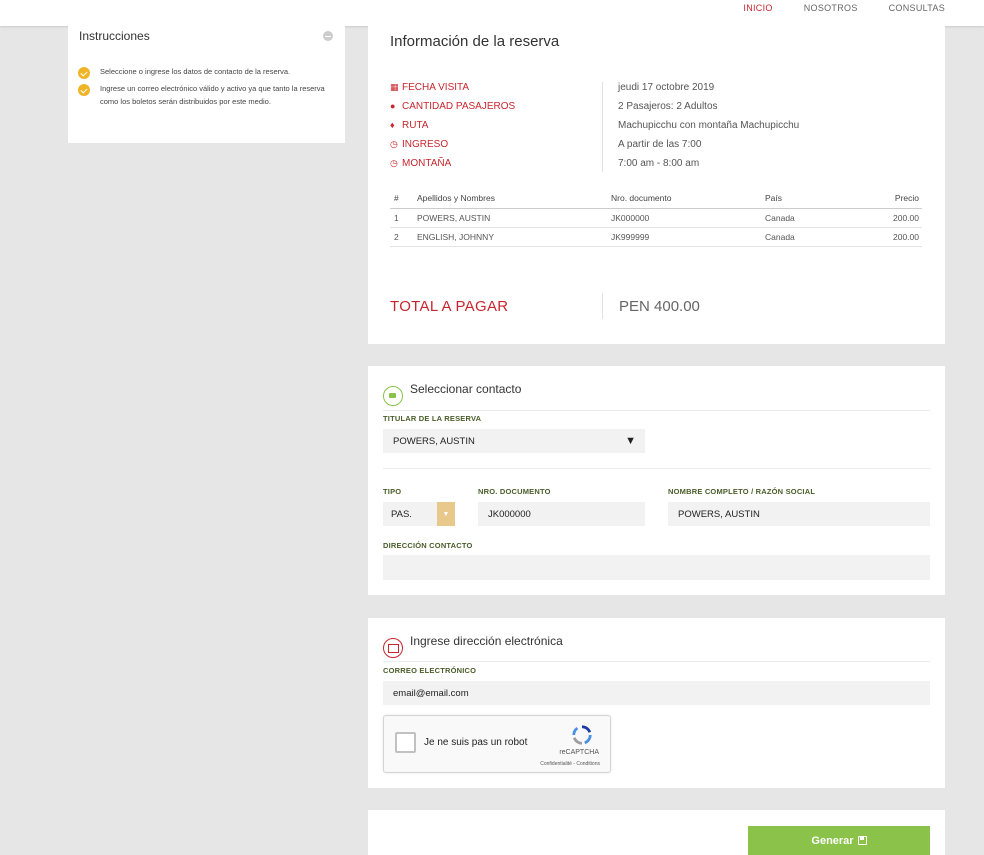 The image size is (984, 855). I want to click on titular-select: POWERS, AUSTIN ▼, so click(514, 441).